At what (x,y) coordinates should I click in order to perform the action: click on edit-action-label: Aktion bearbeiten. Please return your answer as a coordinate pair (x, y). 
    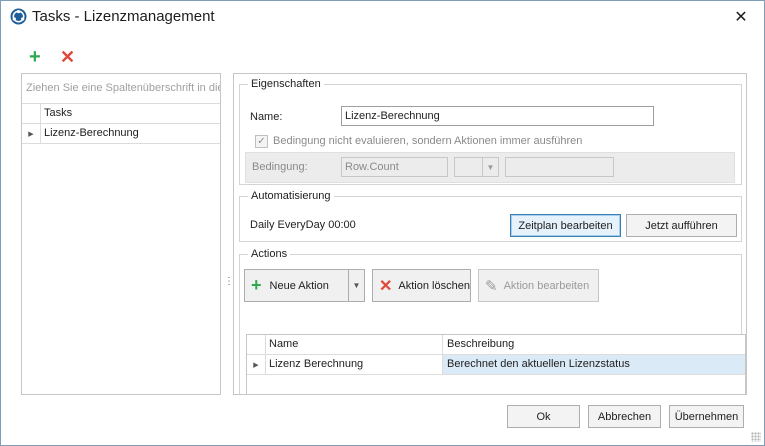
    Looking at the image, I should click on (546, 285).